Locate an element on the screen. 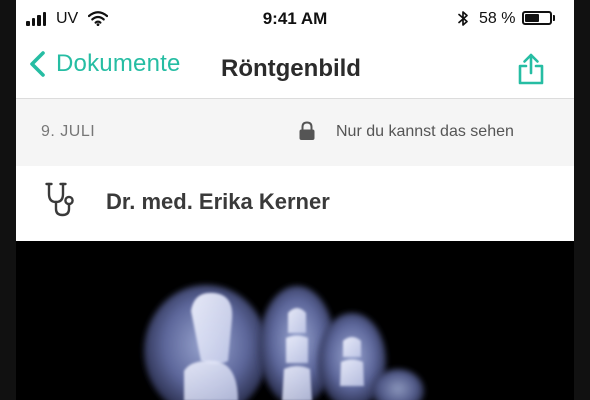  document-date: 9. JULI is located at coordinates (68, 131).